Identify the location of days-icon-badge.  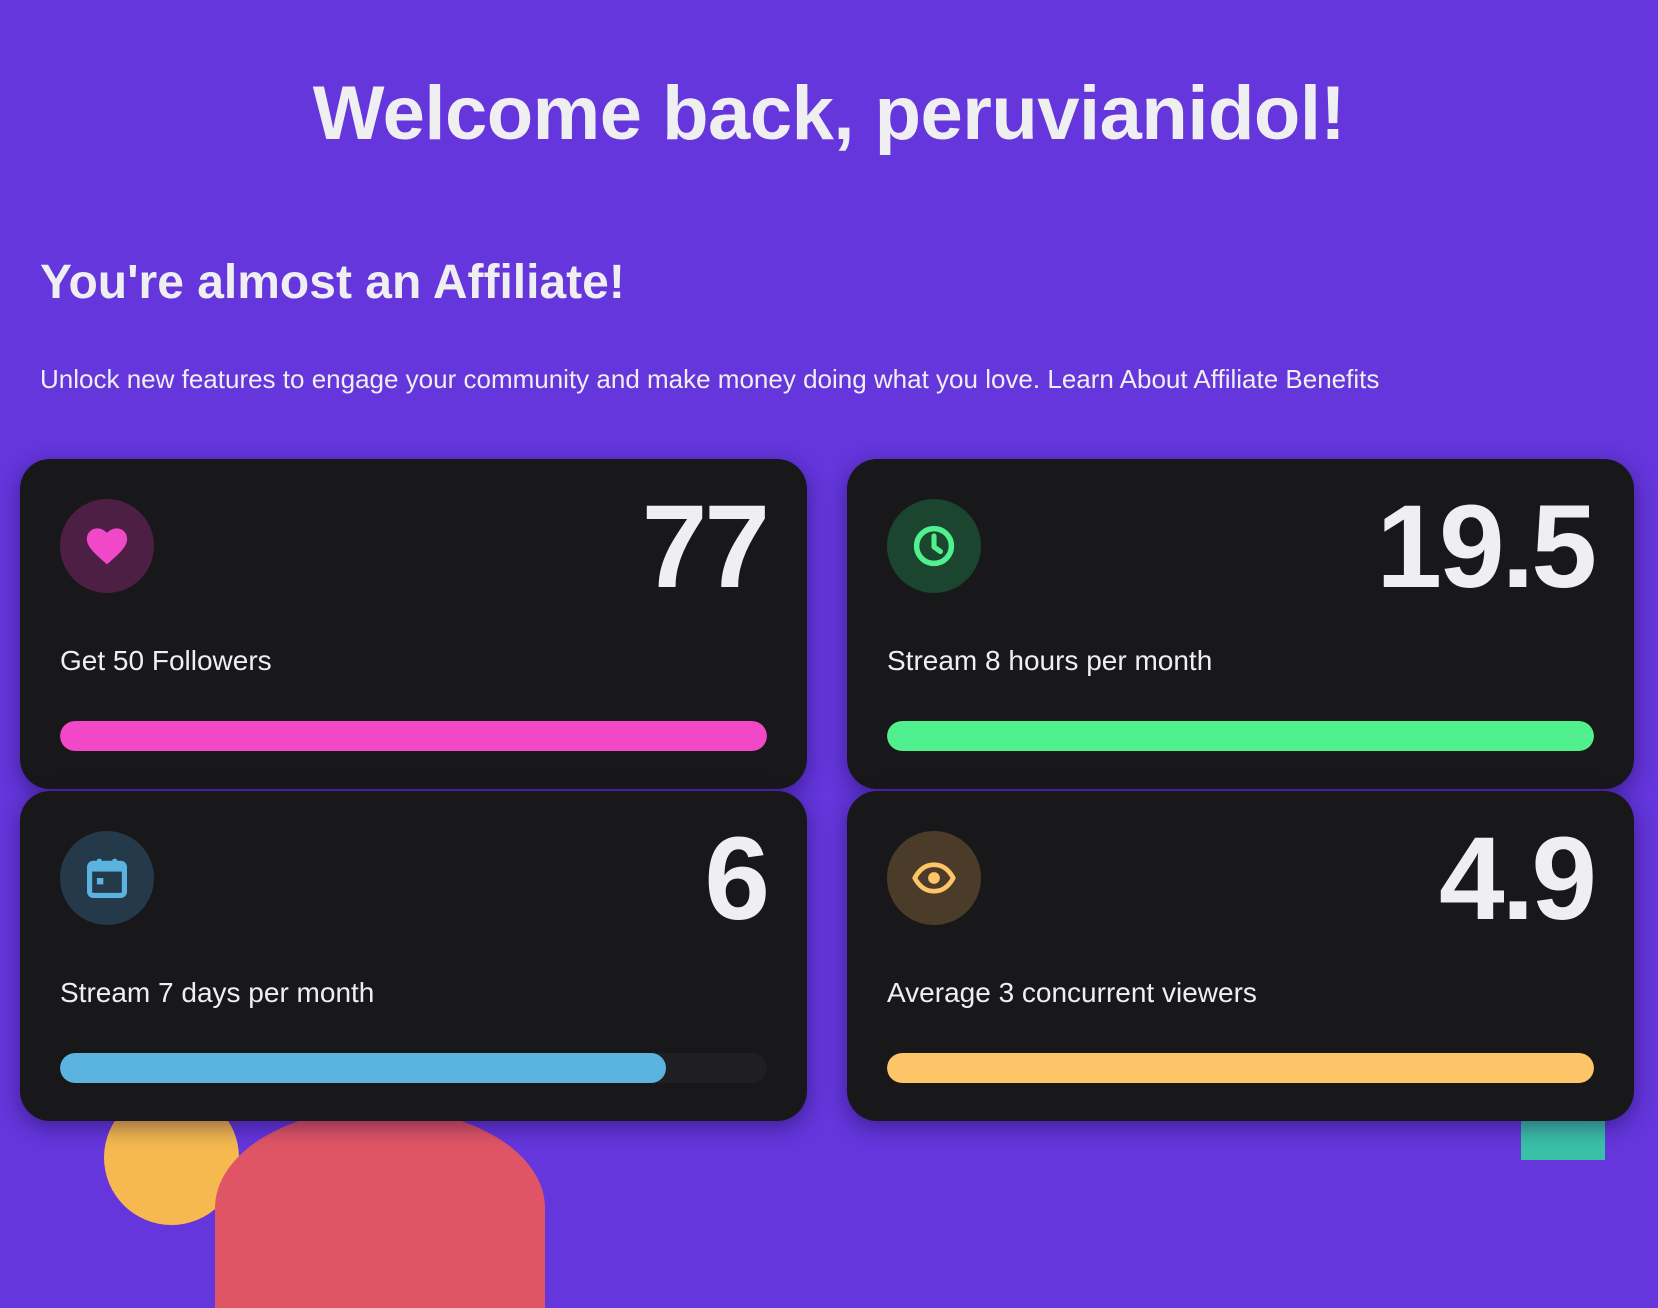
(107, 878).